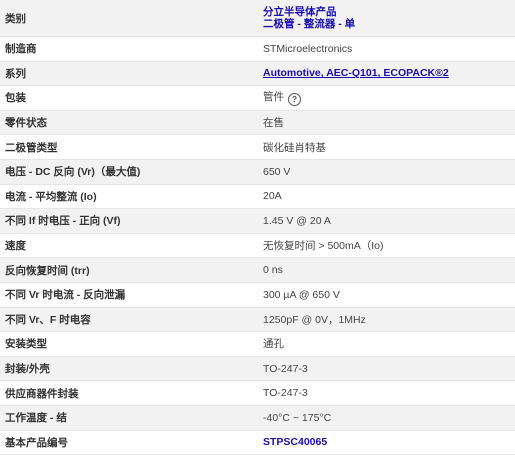 This screenshot has height=458, width=515. What do you see at coordinates (386, 49) in the screenshot?
I see `spec-value: STMicroelectronics` at bounding box center [386, 49].